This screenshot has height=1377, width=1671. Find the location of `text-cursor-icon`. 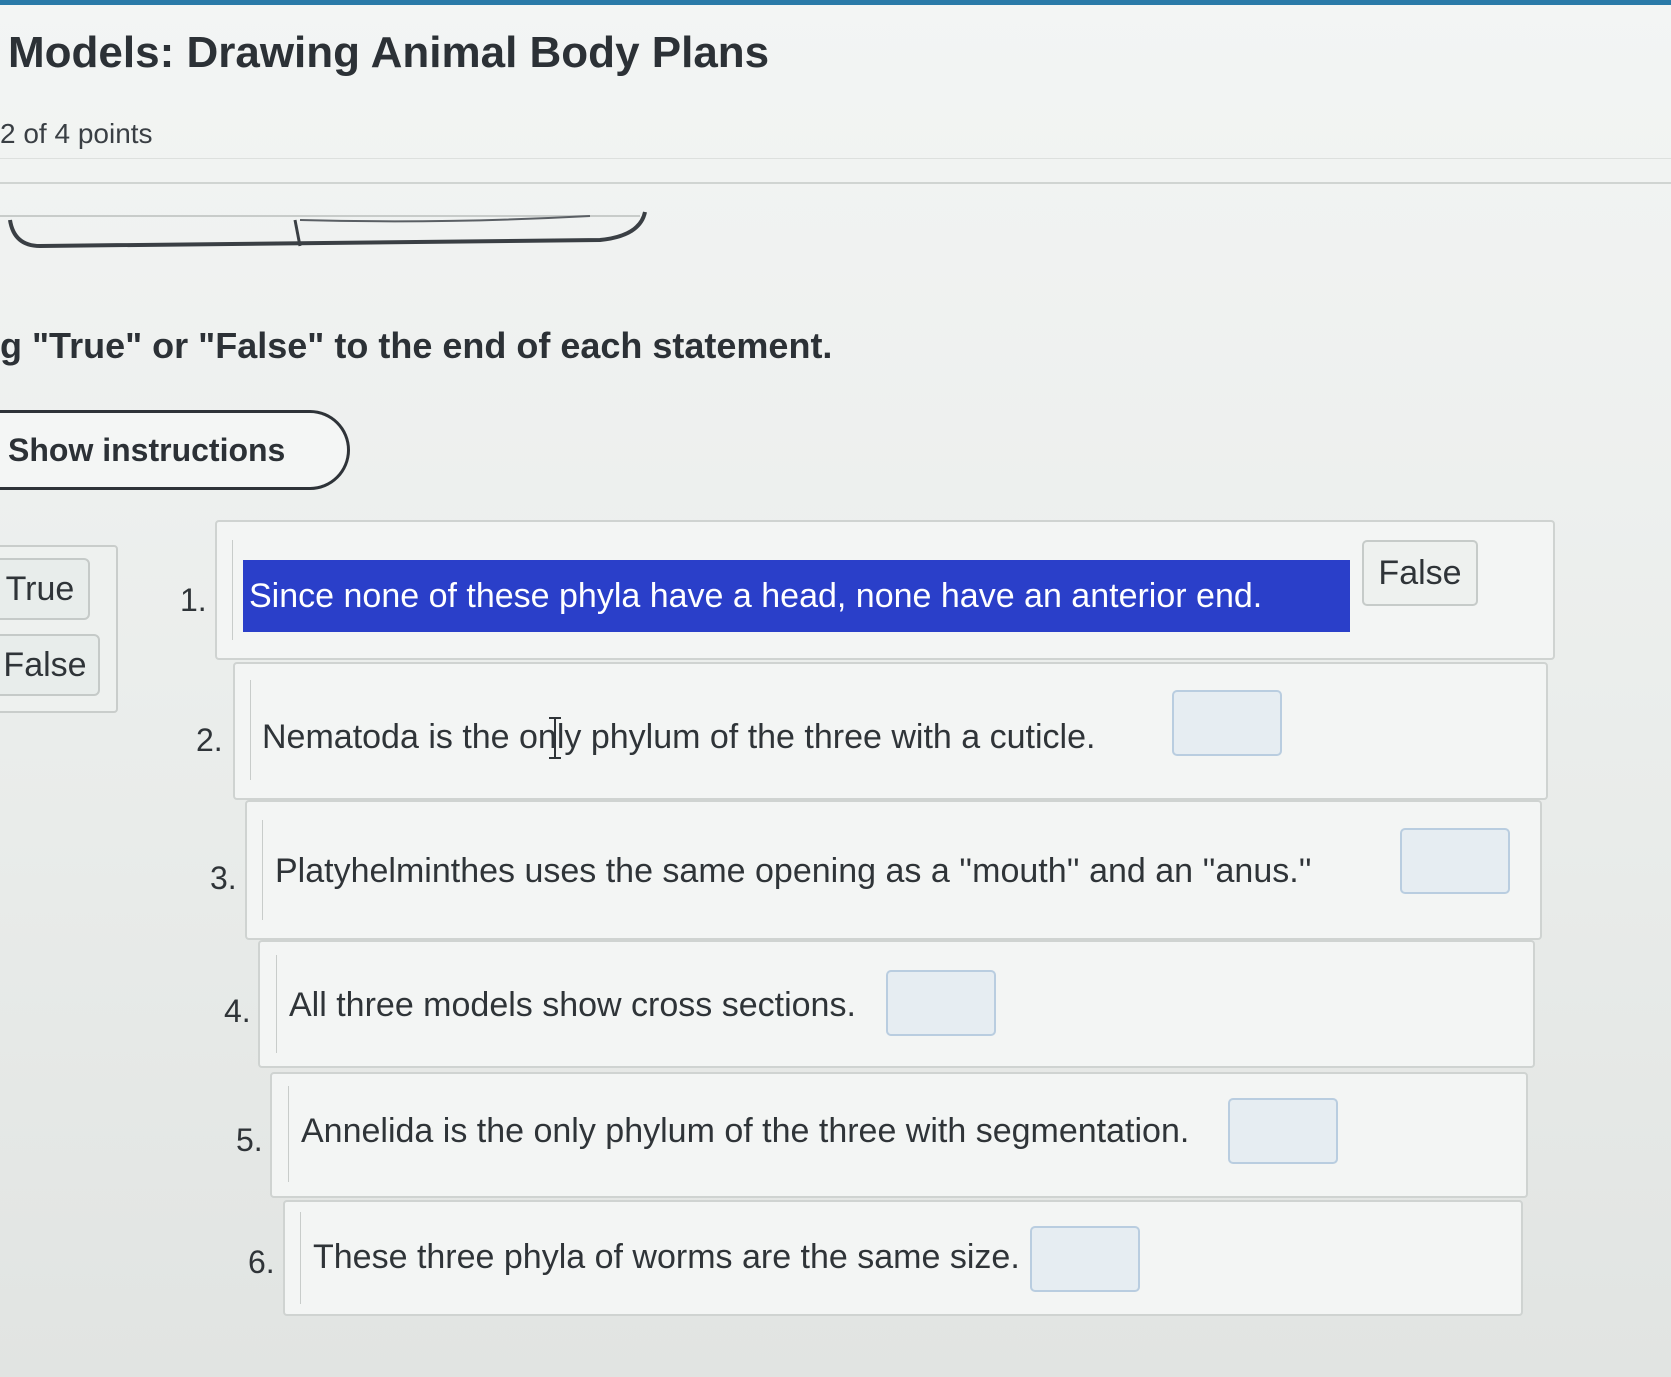

text-cursor-icon is located at coordinates (555, 738).